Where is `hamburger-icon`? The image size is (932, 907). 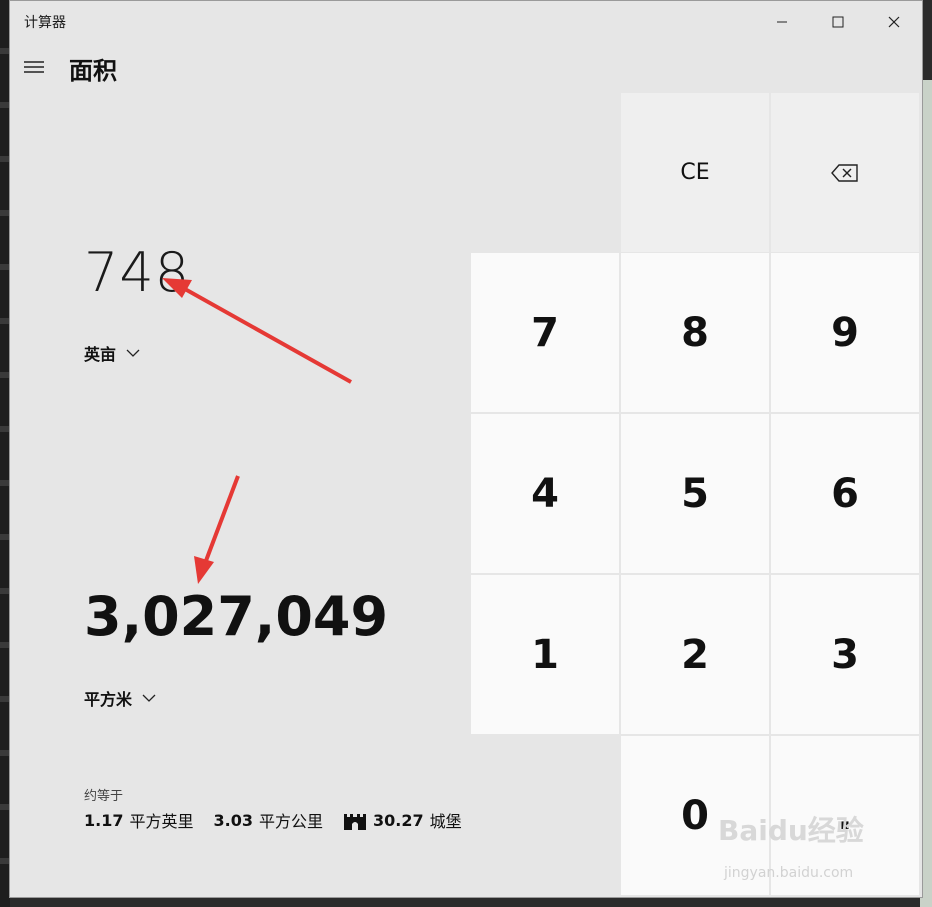 hamburger-icon is located at coordinates (34, 67).